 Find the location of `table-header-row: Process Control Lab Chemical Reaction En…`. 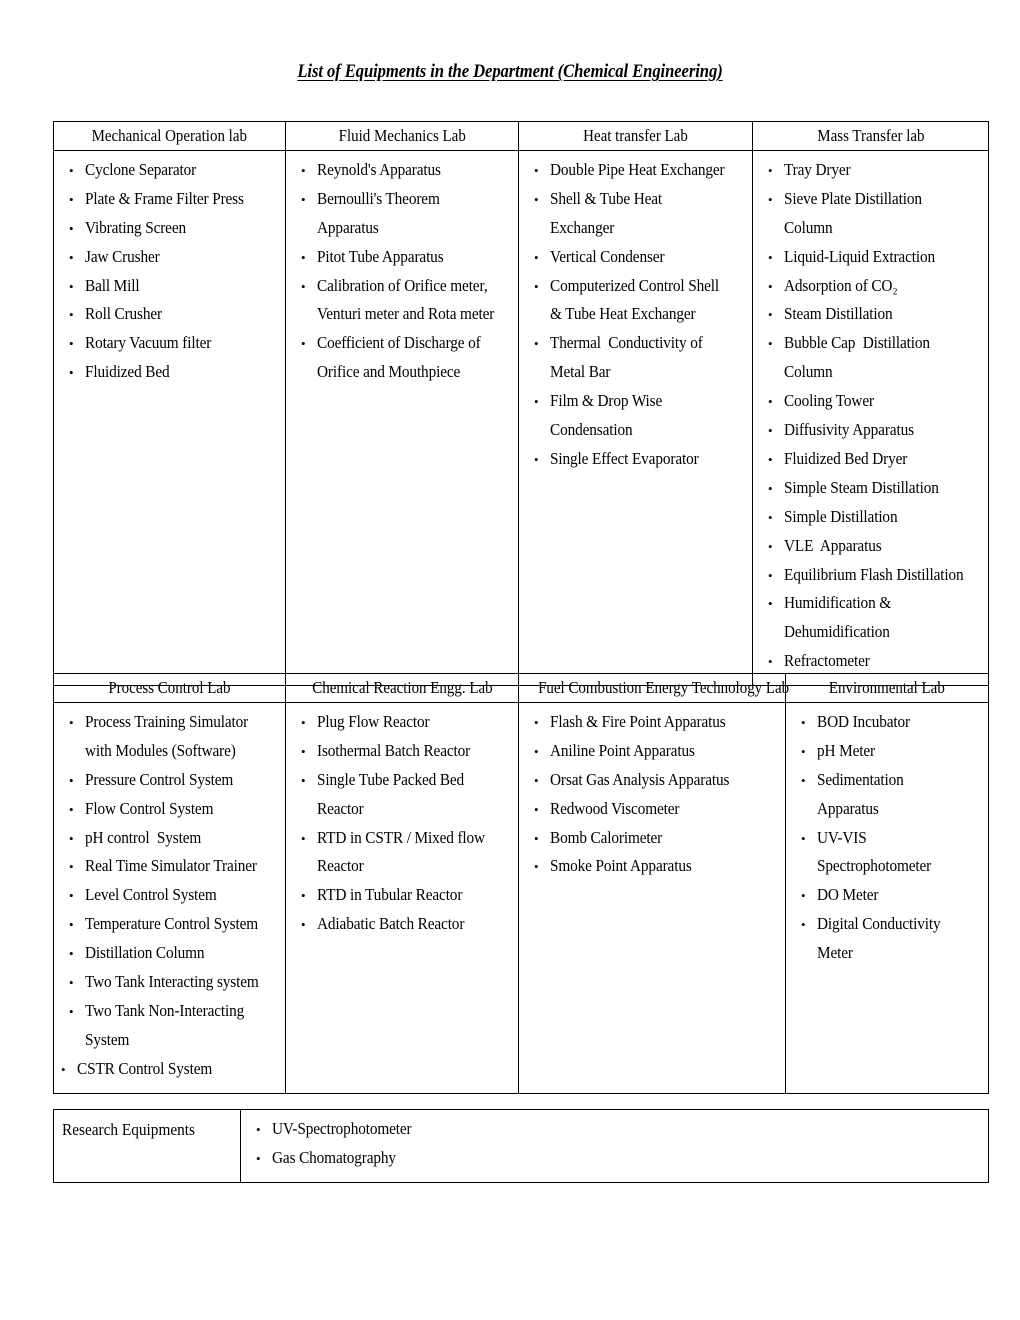

table-header-row: Process Control Lab Chemical Reaction En… is located at coordinates (521, 688).